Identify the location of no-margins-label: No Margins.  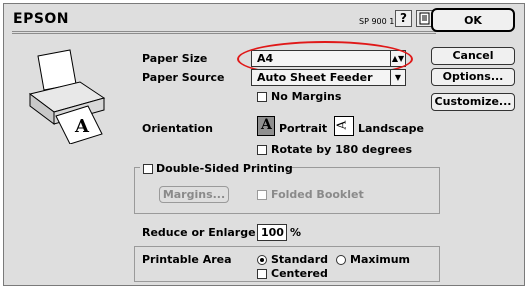
(306, 96).